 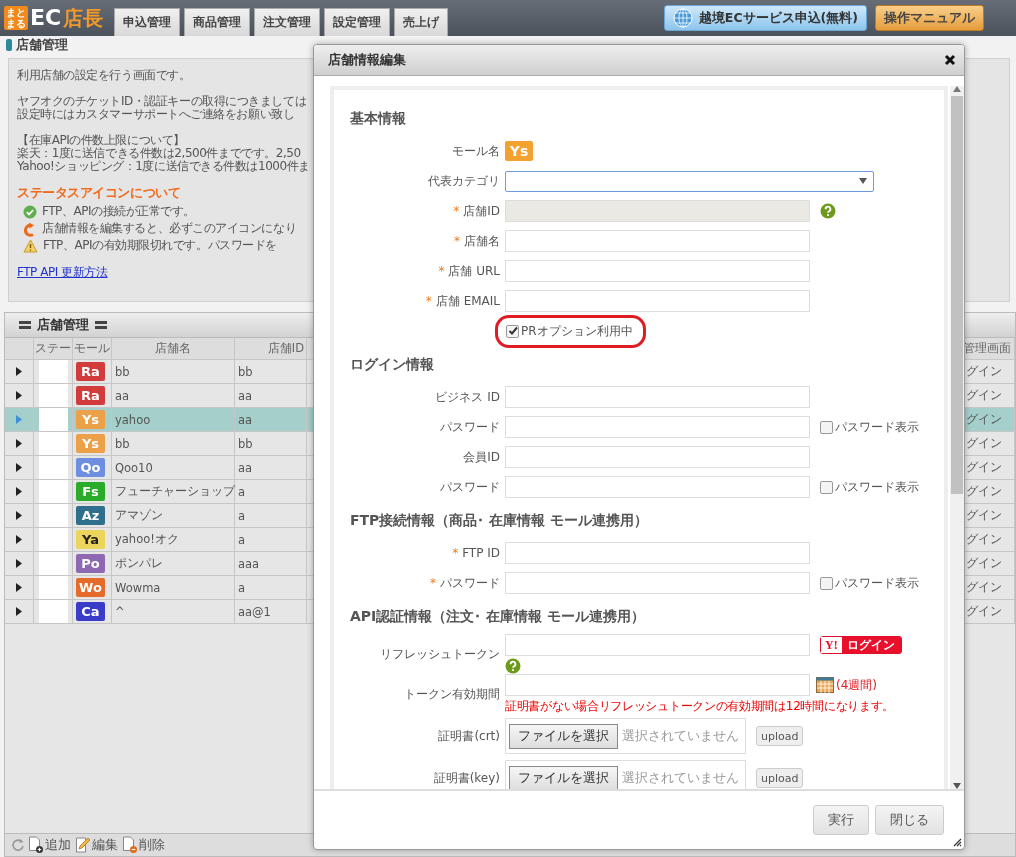 I want to click on nav-tab: 注文管理, so click(x=287, y=22).